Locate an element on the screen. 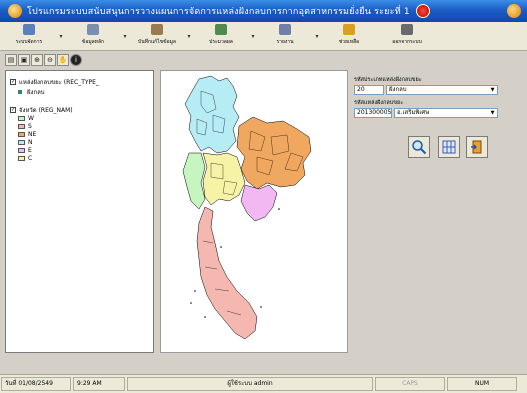 This screenshot has height=393, width=527. system-icon is located at coordinates (29, 29).